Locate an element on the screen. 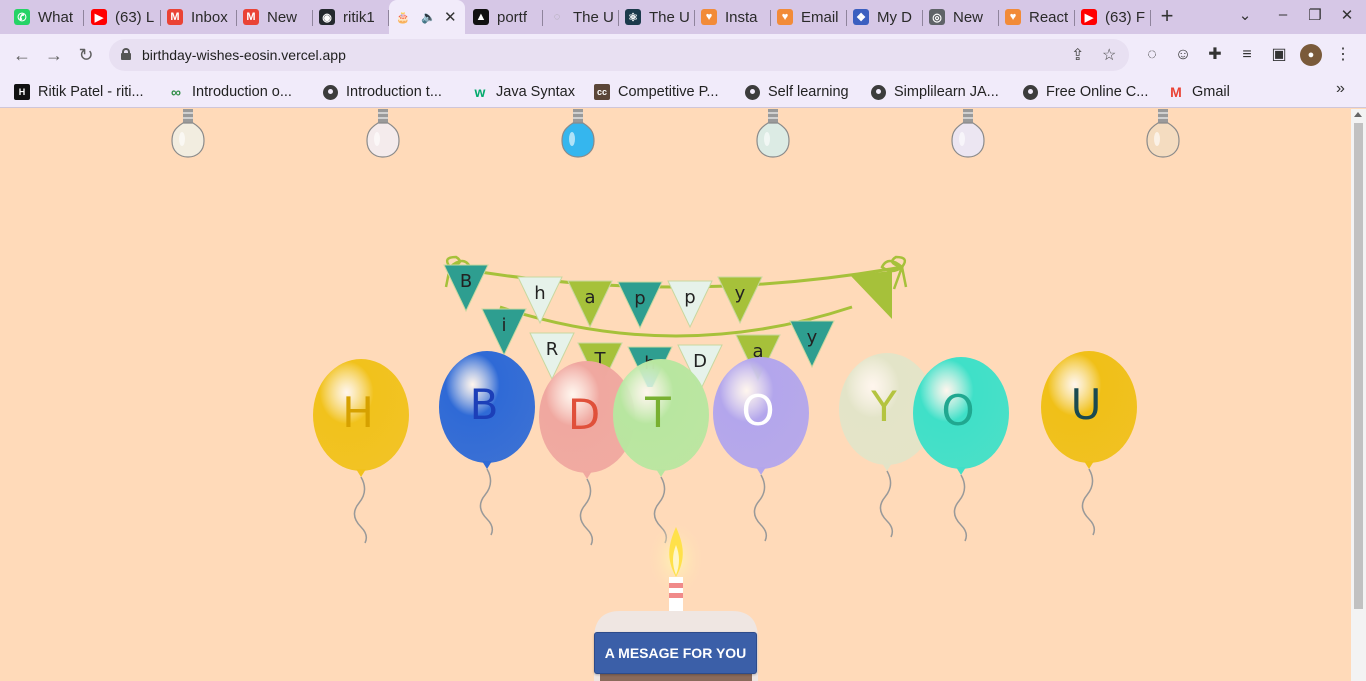 This screenshot has width=1366, height=681. profile-avatar: ● is located at coordinates (1311, 55).